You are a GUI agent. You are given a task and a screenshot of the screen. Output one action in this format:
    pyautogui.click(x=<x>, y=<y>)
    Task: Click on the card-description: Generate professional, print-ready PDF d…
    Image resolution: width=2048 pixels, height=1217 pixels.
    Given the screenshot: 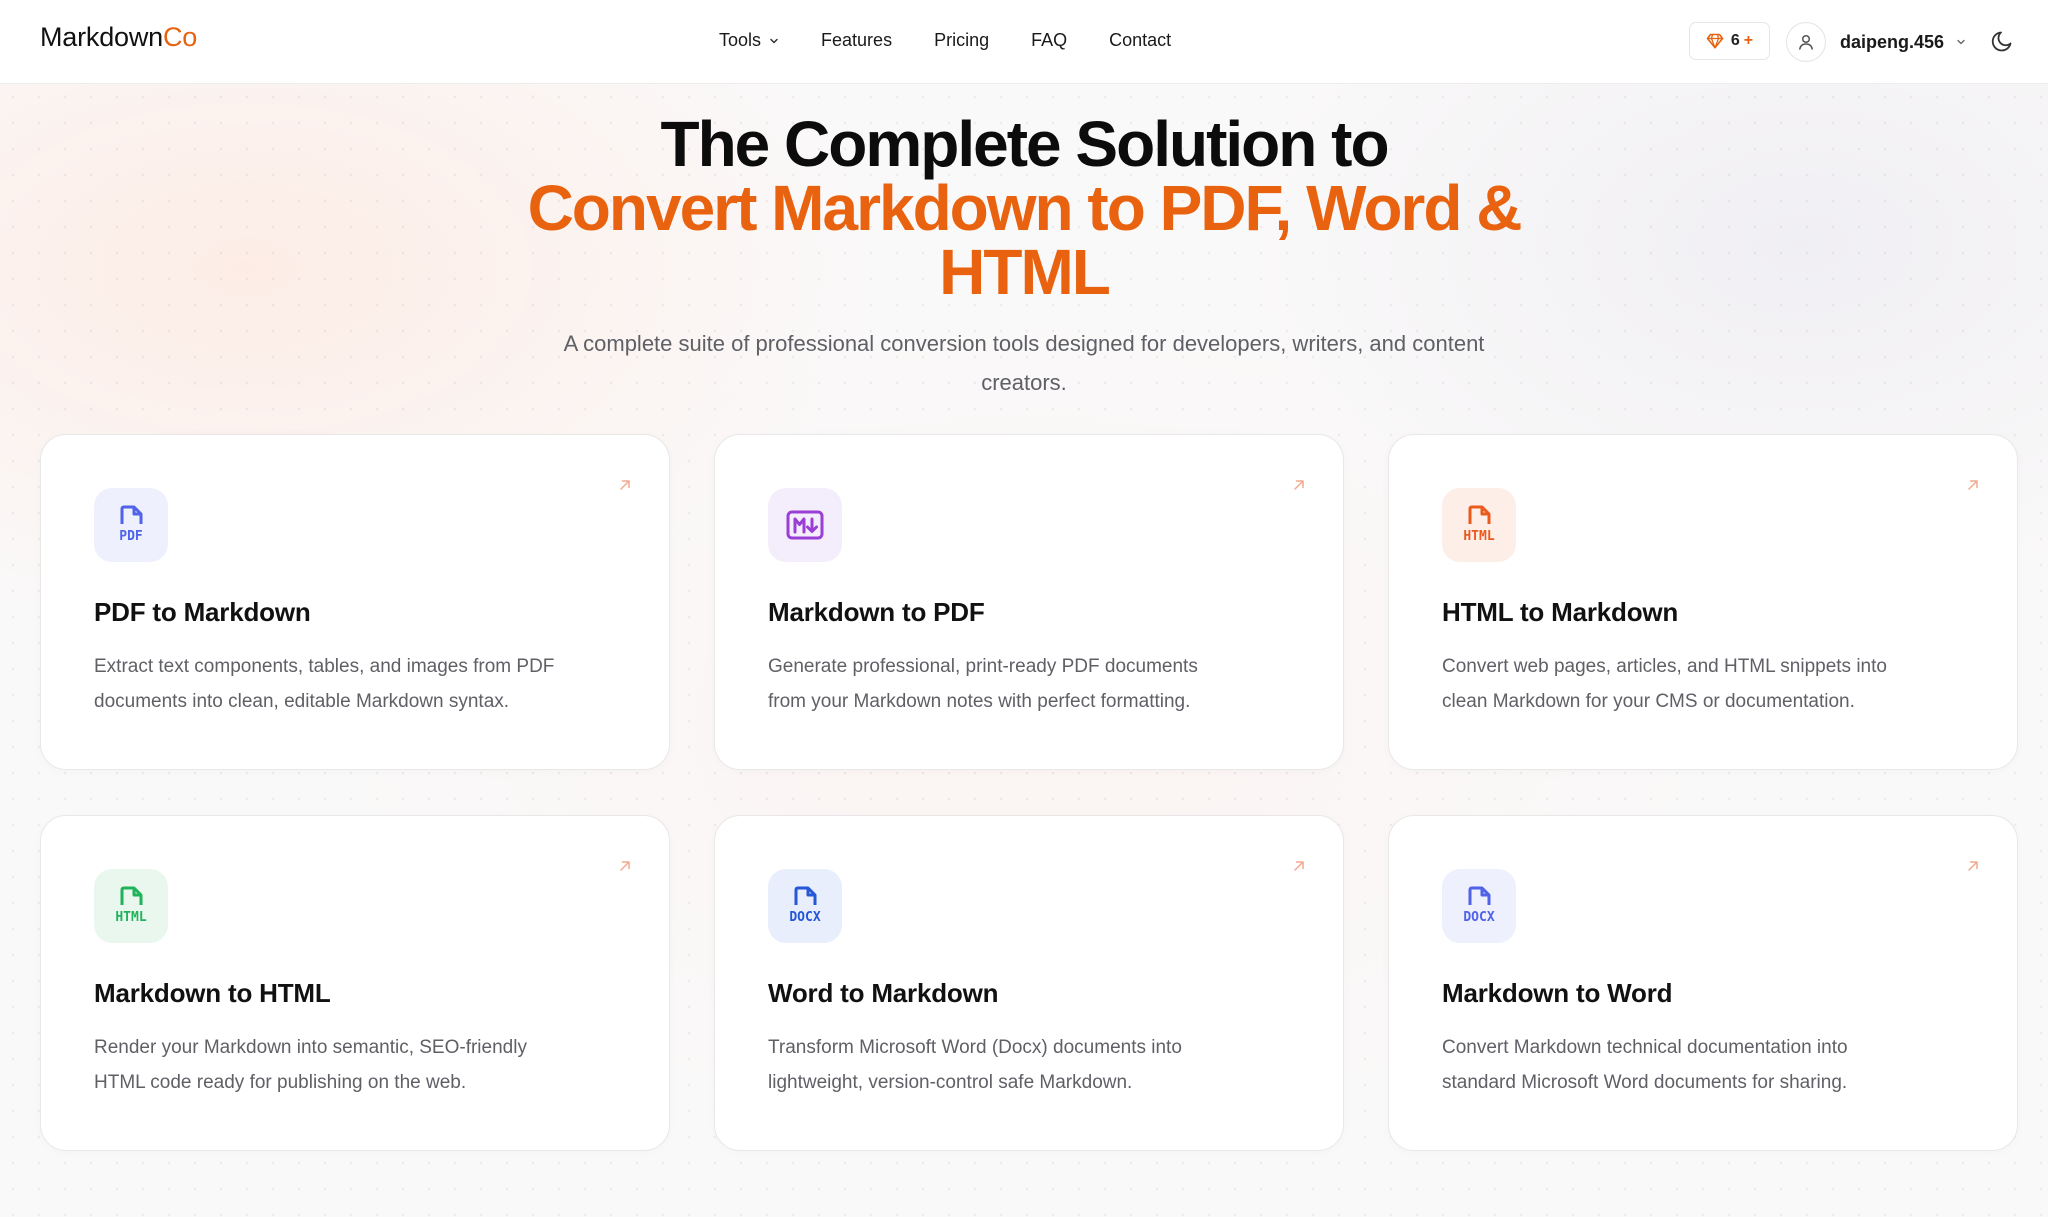 What is the action you would take?
    pyautogui.click(x=1038, y=684)
    